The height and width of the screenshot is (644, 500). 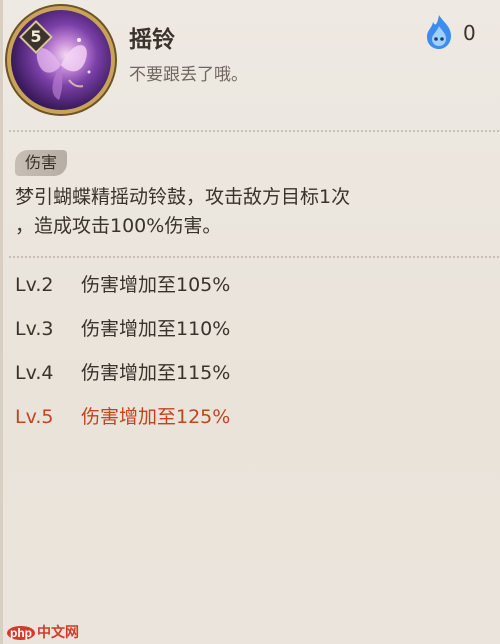 I want to click on ghost-fire-icon, so click(x=439, y=32).